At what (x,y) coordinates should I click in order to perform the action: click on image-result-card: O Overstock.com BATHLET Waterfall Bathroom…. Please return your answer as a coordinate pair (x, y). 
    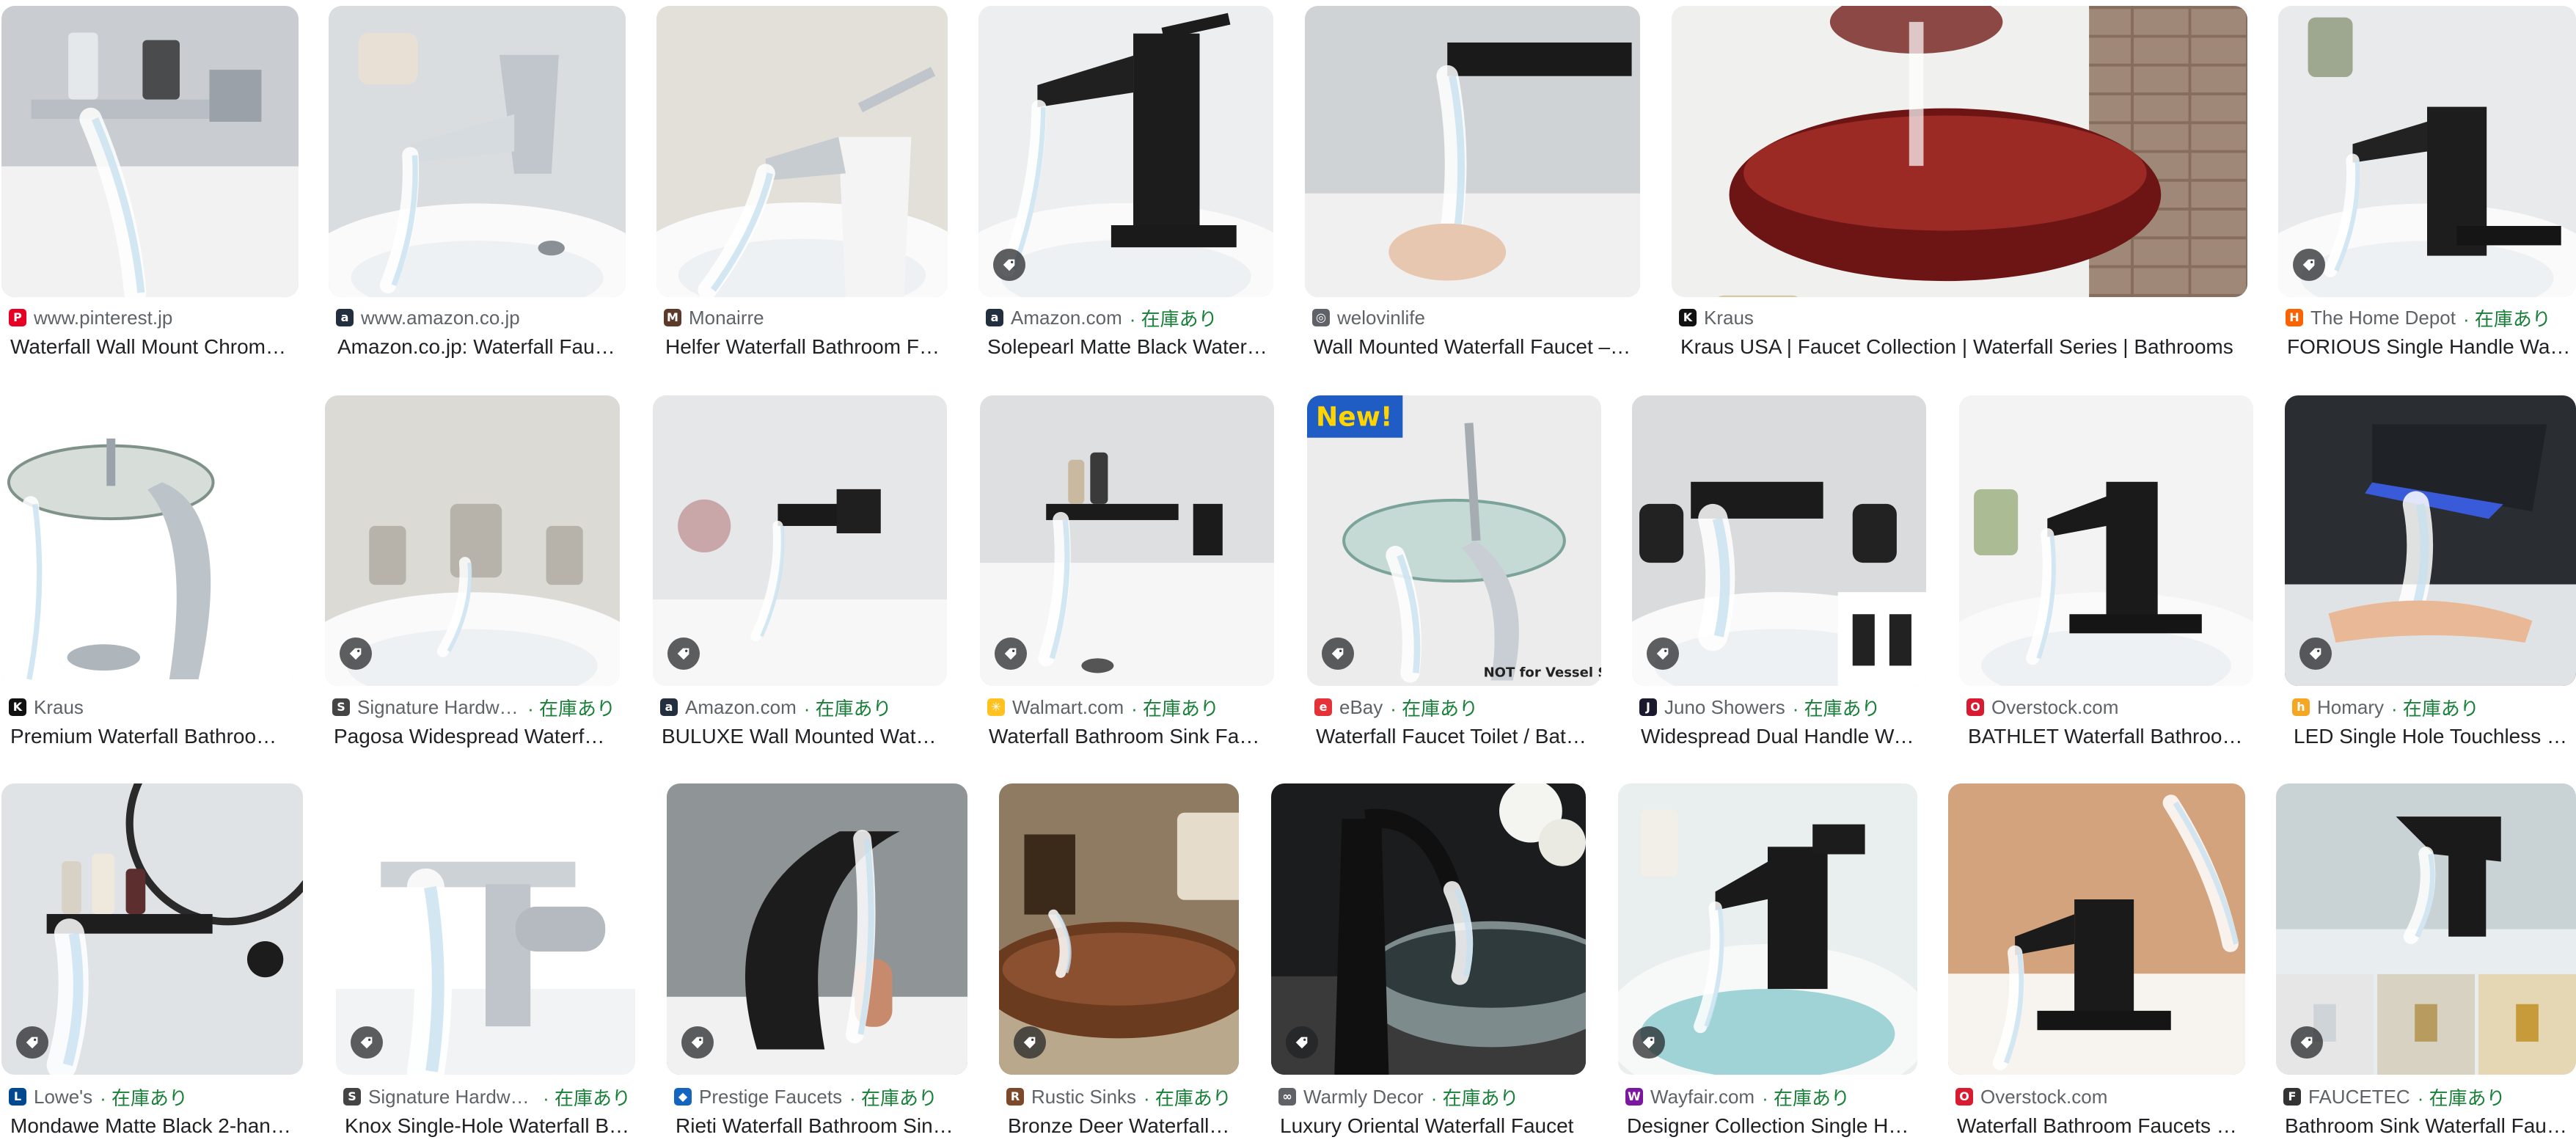
    Looking at the image, I should click on (2106, 571).